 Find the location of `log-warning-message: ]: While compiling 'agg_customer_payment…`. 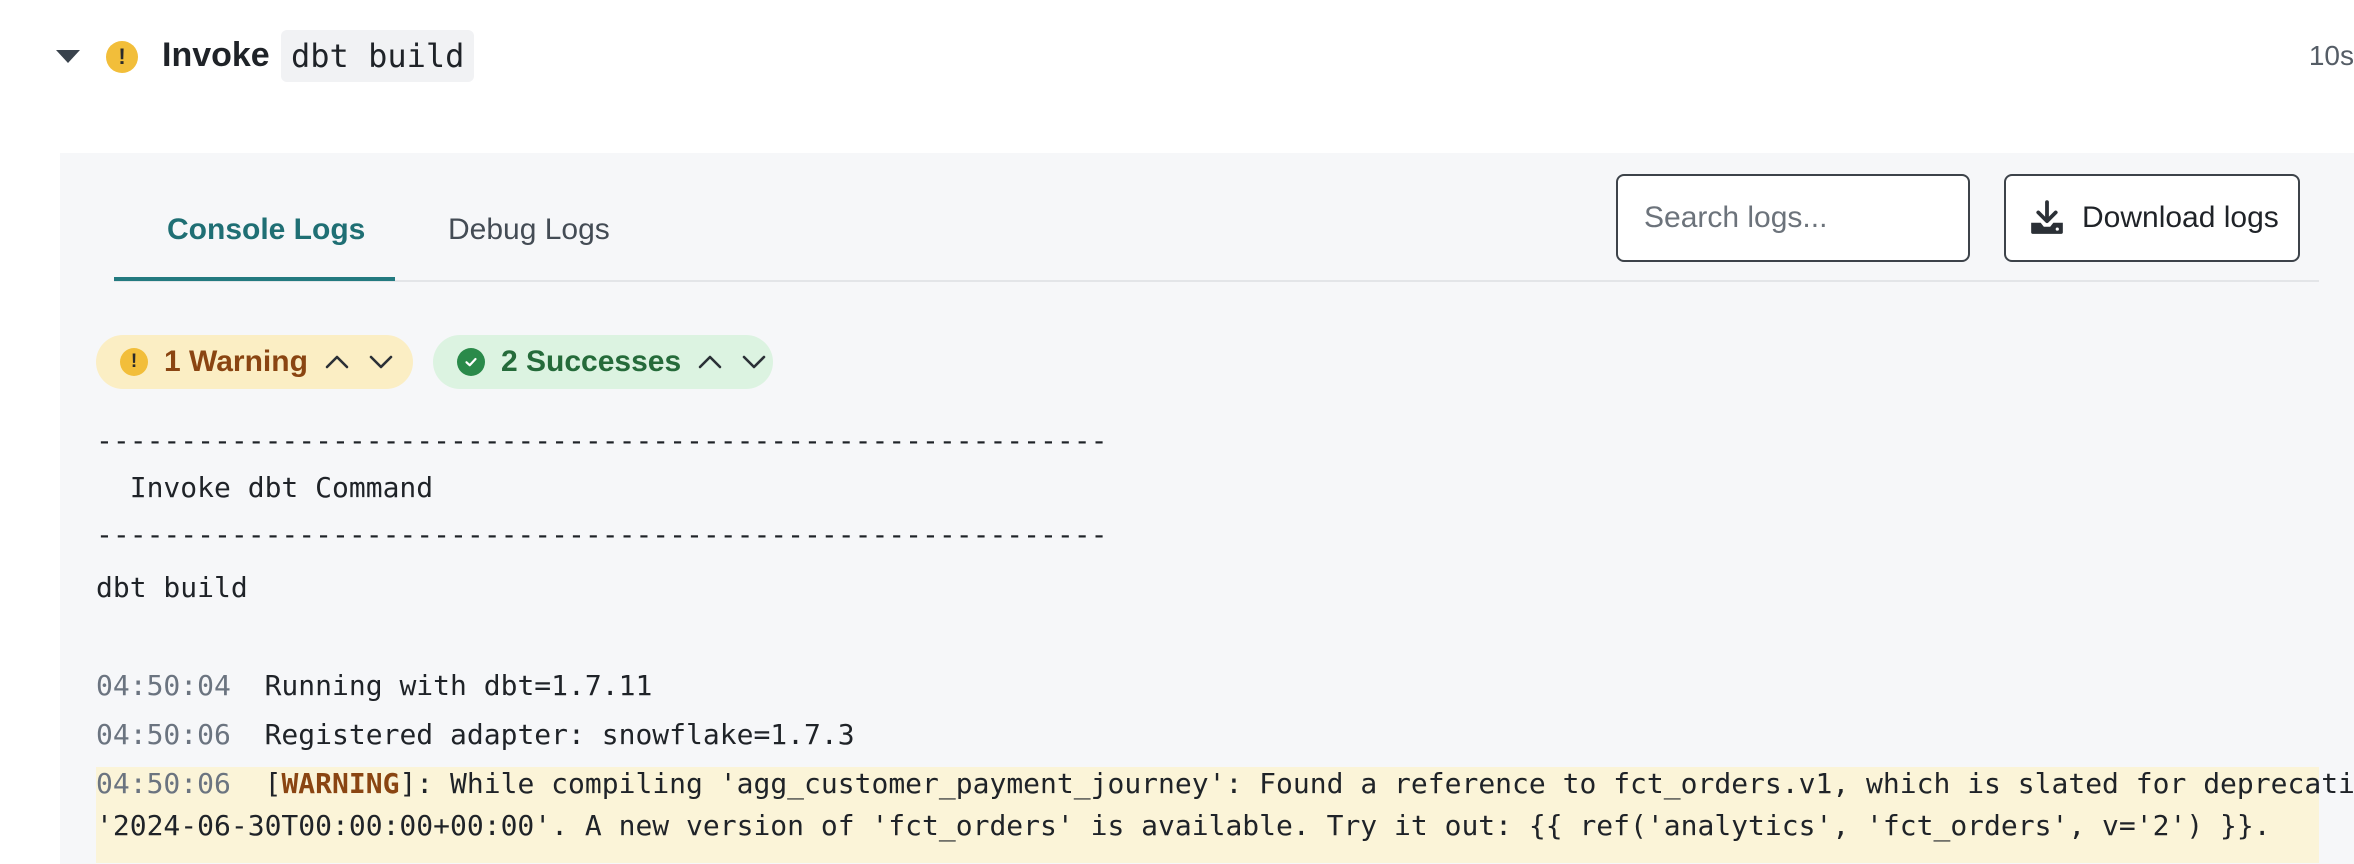

log-warning-message: ]: While compiling 'agg_customer_payment… is located at coordinates (1376, 783).